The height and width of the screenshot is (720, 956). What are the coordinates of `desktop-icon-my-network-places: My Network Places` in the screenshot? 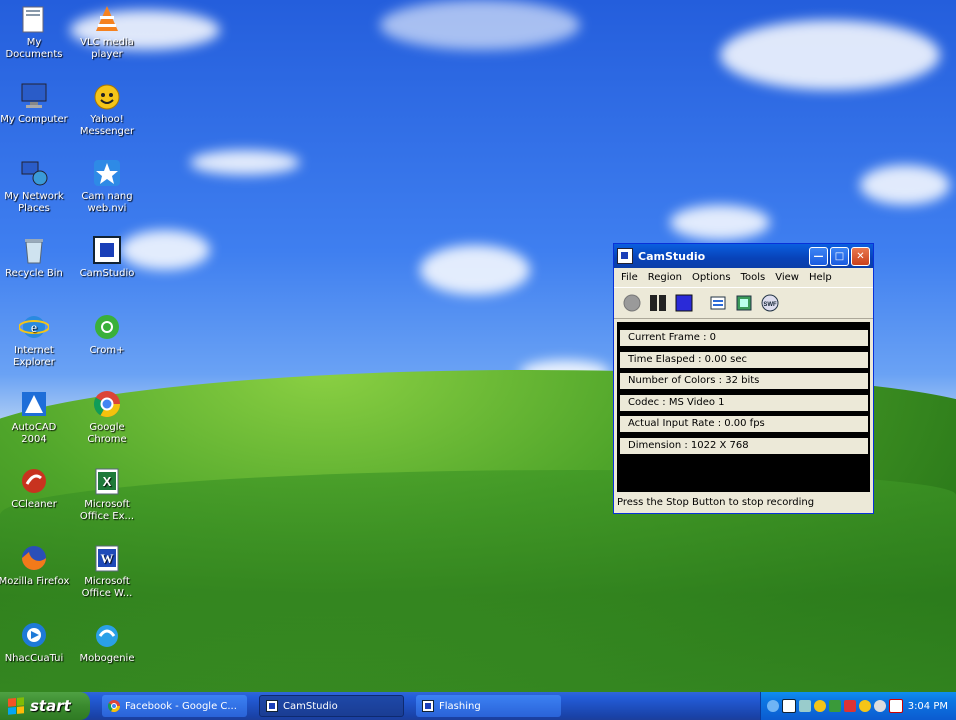 It's located at (35, 186).